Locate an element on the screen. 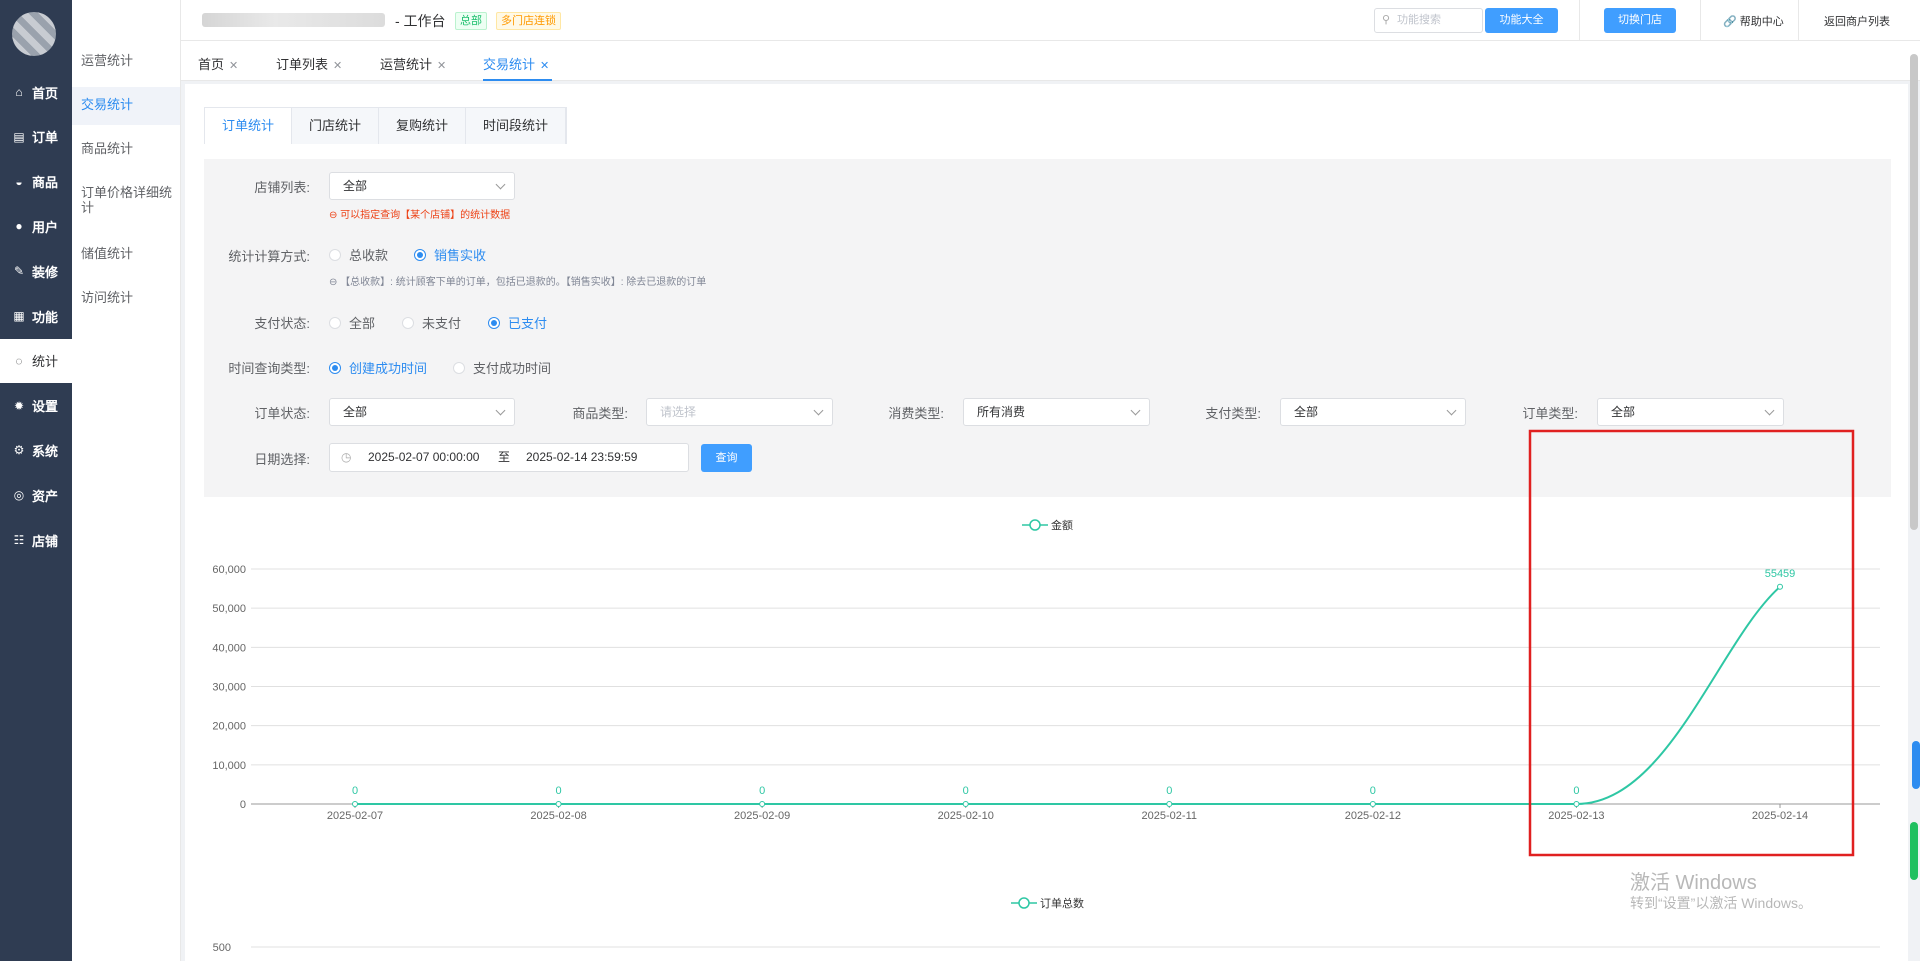 The width and height of the screenshot is (1920, 961). x-tick-label: 2025-02-09 is located at coordinates (762, 816).